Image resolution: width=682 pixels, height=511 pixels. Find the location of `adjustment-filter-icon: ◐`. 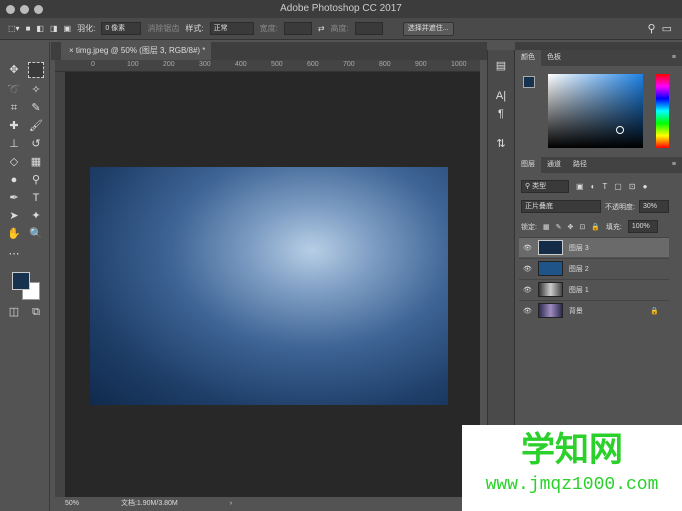

adjustment-filter-icon: ◐ is located at coordinates (593, 186).